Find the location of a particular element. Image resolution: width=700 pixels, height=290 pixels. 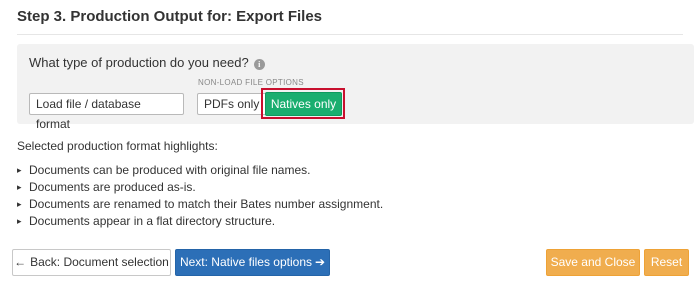

arrow-left-icon: ← is located at coordinates (20, 262).